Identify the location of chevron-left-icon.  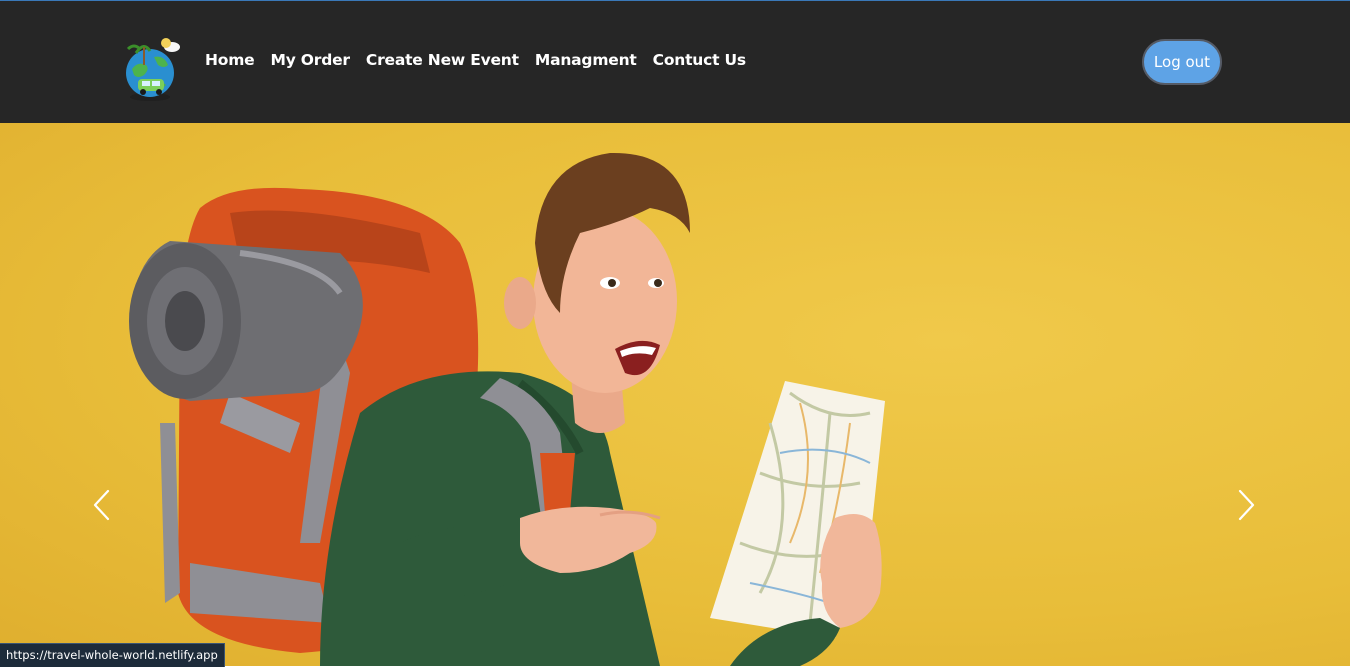
(101, 505).